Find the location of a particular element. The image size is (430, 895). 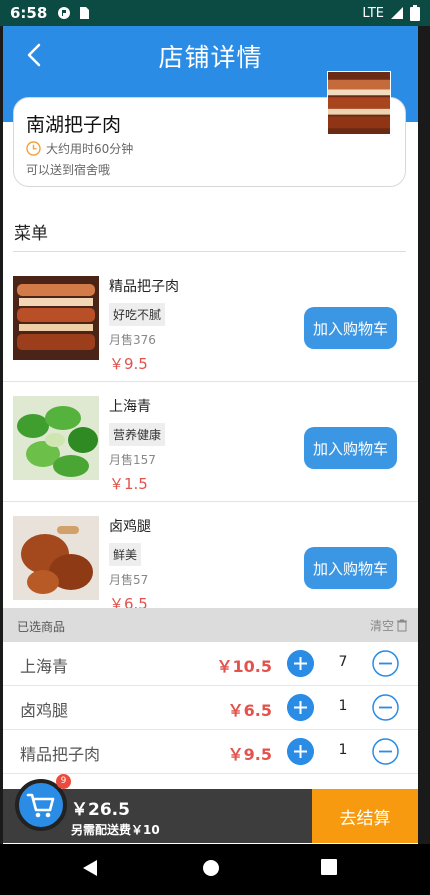

app-notification-icon is located at coordinates (64, 13).